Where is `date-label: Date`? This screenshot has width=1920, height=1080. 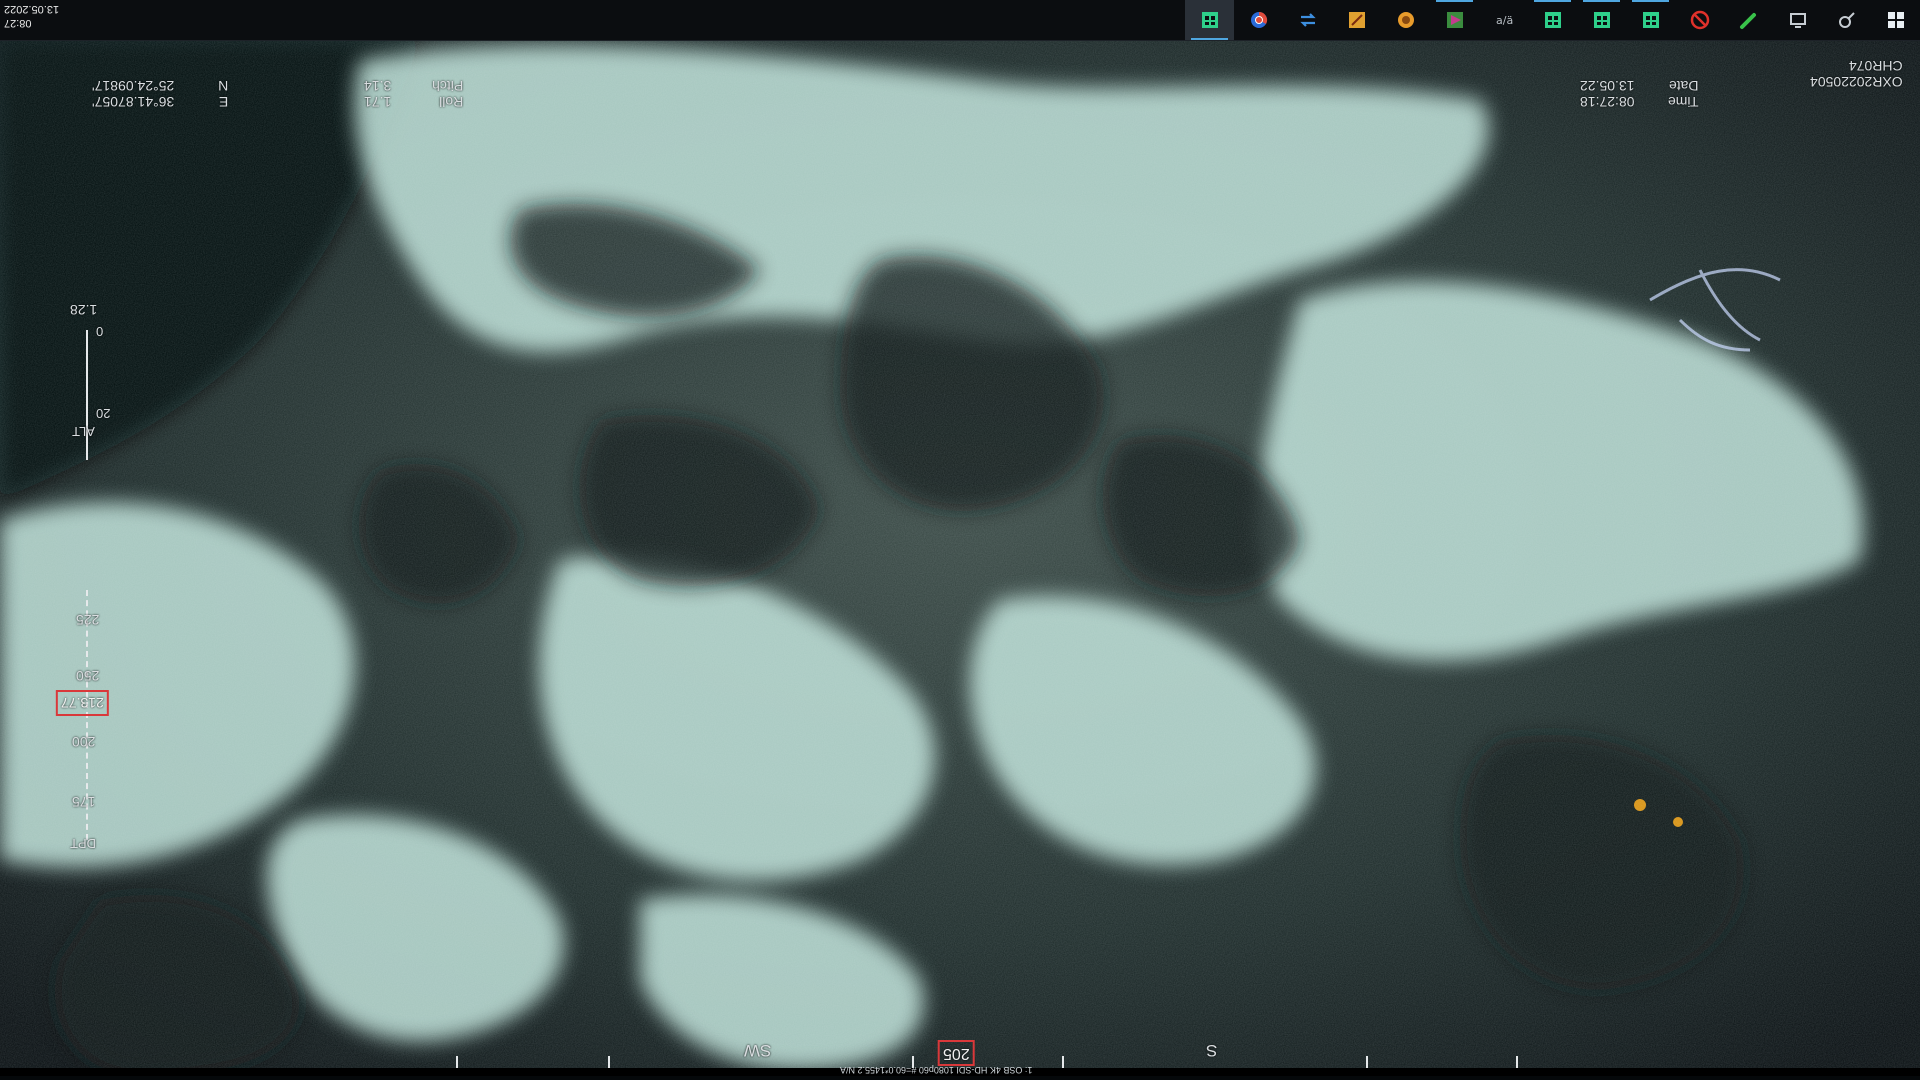 date-label: Date is located at coordinates (1683, 86).